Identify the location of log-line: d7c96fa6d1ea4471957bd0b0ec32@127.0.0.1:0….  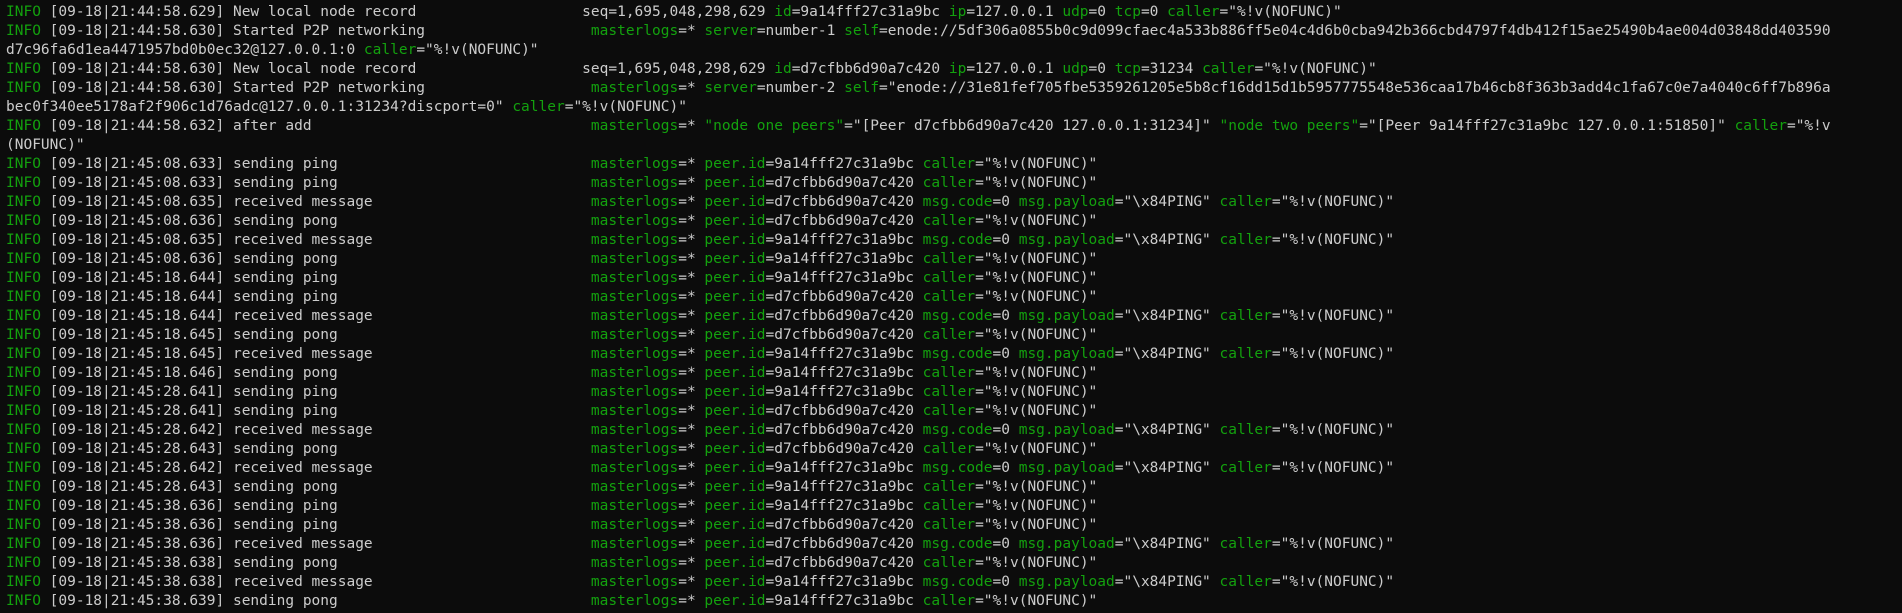
(954, 50).